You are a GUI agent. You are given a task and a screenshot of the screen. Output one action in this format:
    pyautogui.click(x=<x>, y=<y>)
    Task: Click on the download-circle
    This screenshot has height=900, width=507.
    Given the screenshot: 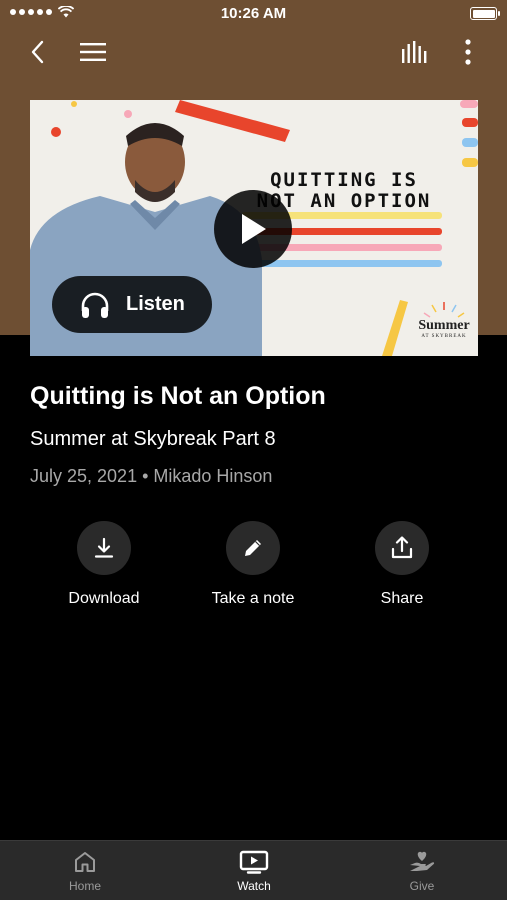 What is the action you would take?
    pyautogui.click(x=104, y=548)
    